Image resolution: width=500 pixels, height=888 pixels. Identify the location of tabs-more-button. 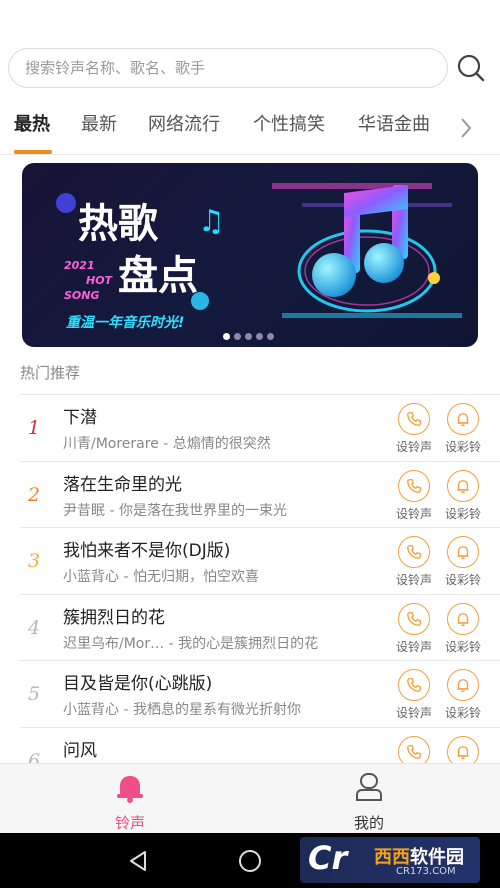
(466, 128).